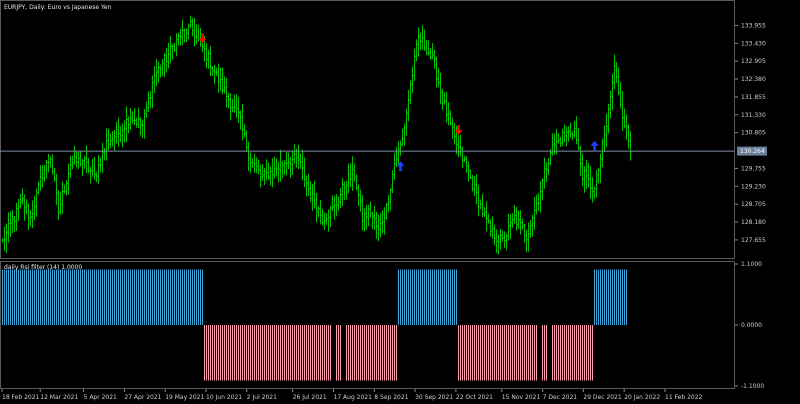 This screenshot has height=404, width=800. What do you see at coordinates (753, 25) in the screenshot?
I see `price-tick-label: 133.955` at bounding box center [753, 25].